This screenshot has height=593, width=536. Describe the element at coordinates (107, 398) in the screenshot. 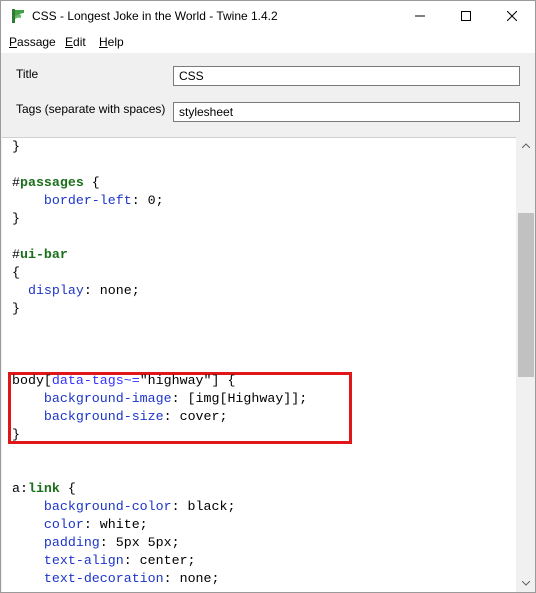

I see `code-token: background-image` at that location.